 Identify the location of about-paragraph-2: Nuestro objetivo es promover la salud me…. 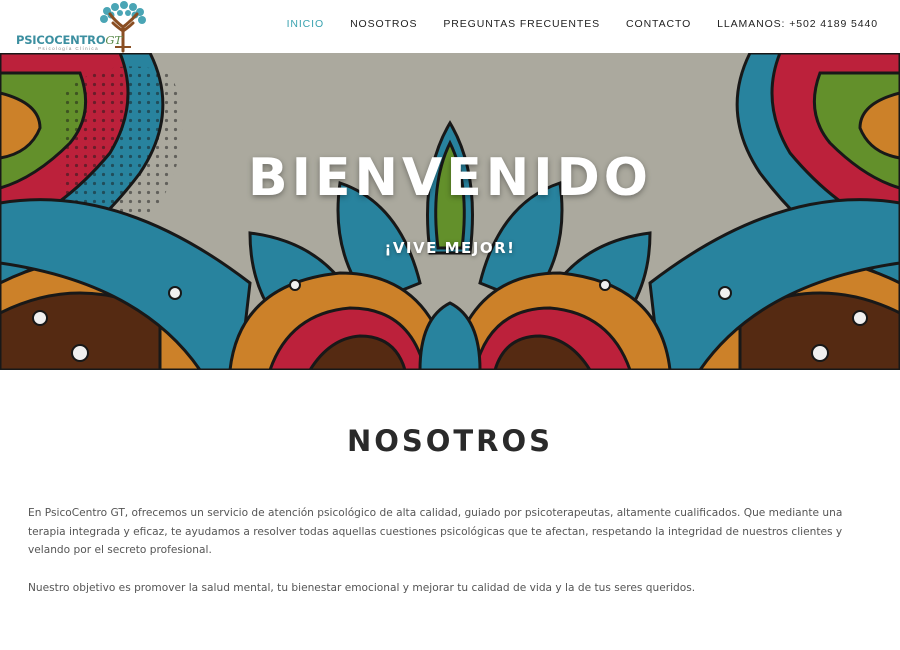
(362, 588).